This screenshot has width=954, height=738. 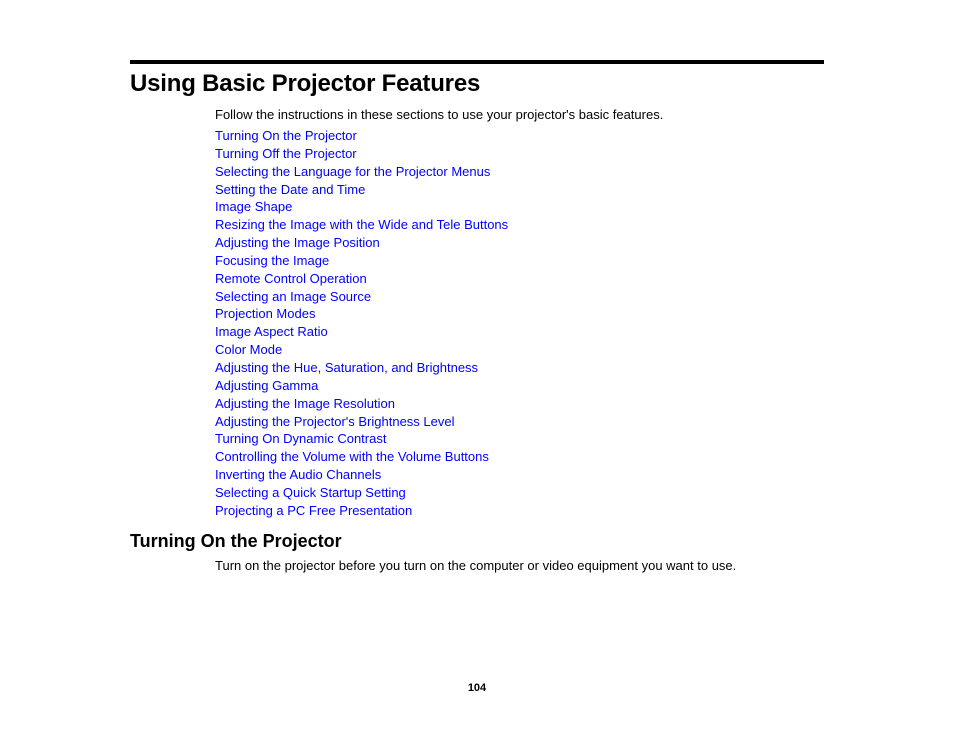 I want to click on link-setting-date-time: Setting the Date and Time, so click(x=290, y=189).